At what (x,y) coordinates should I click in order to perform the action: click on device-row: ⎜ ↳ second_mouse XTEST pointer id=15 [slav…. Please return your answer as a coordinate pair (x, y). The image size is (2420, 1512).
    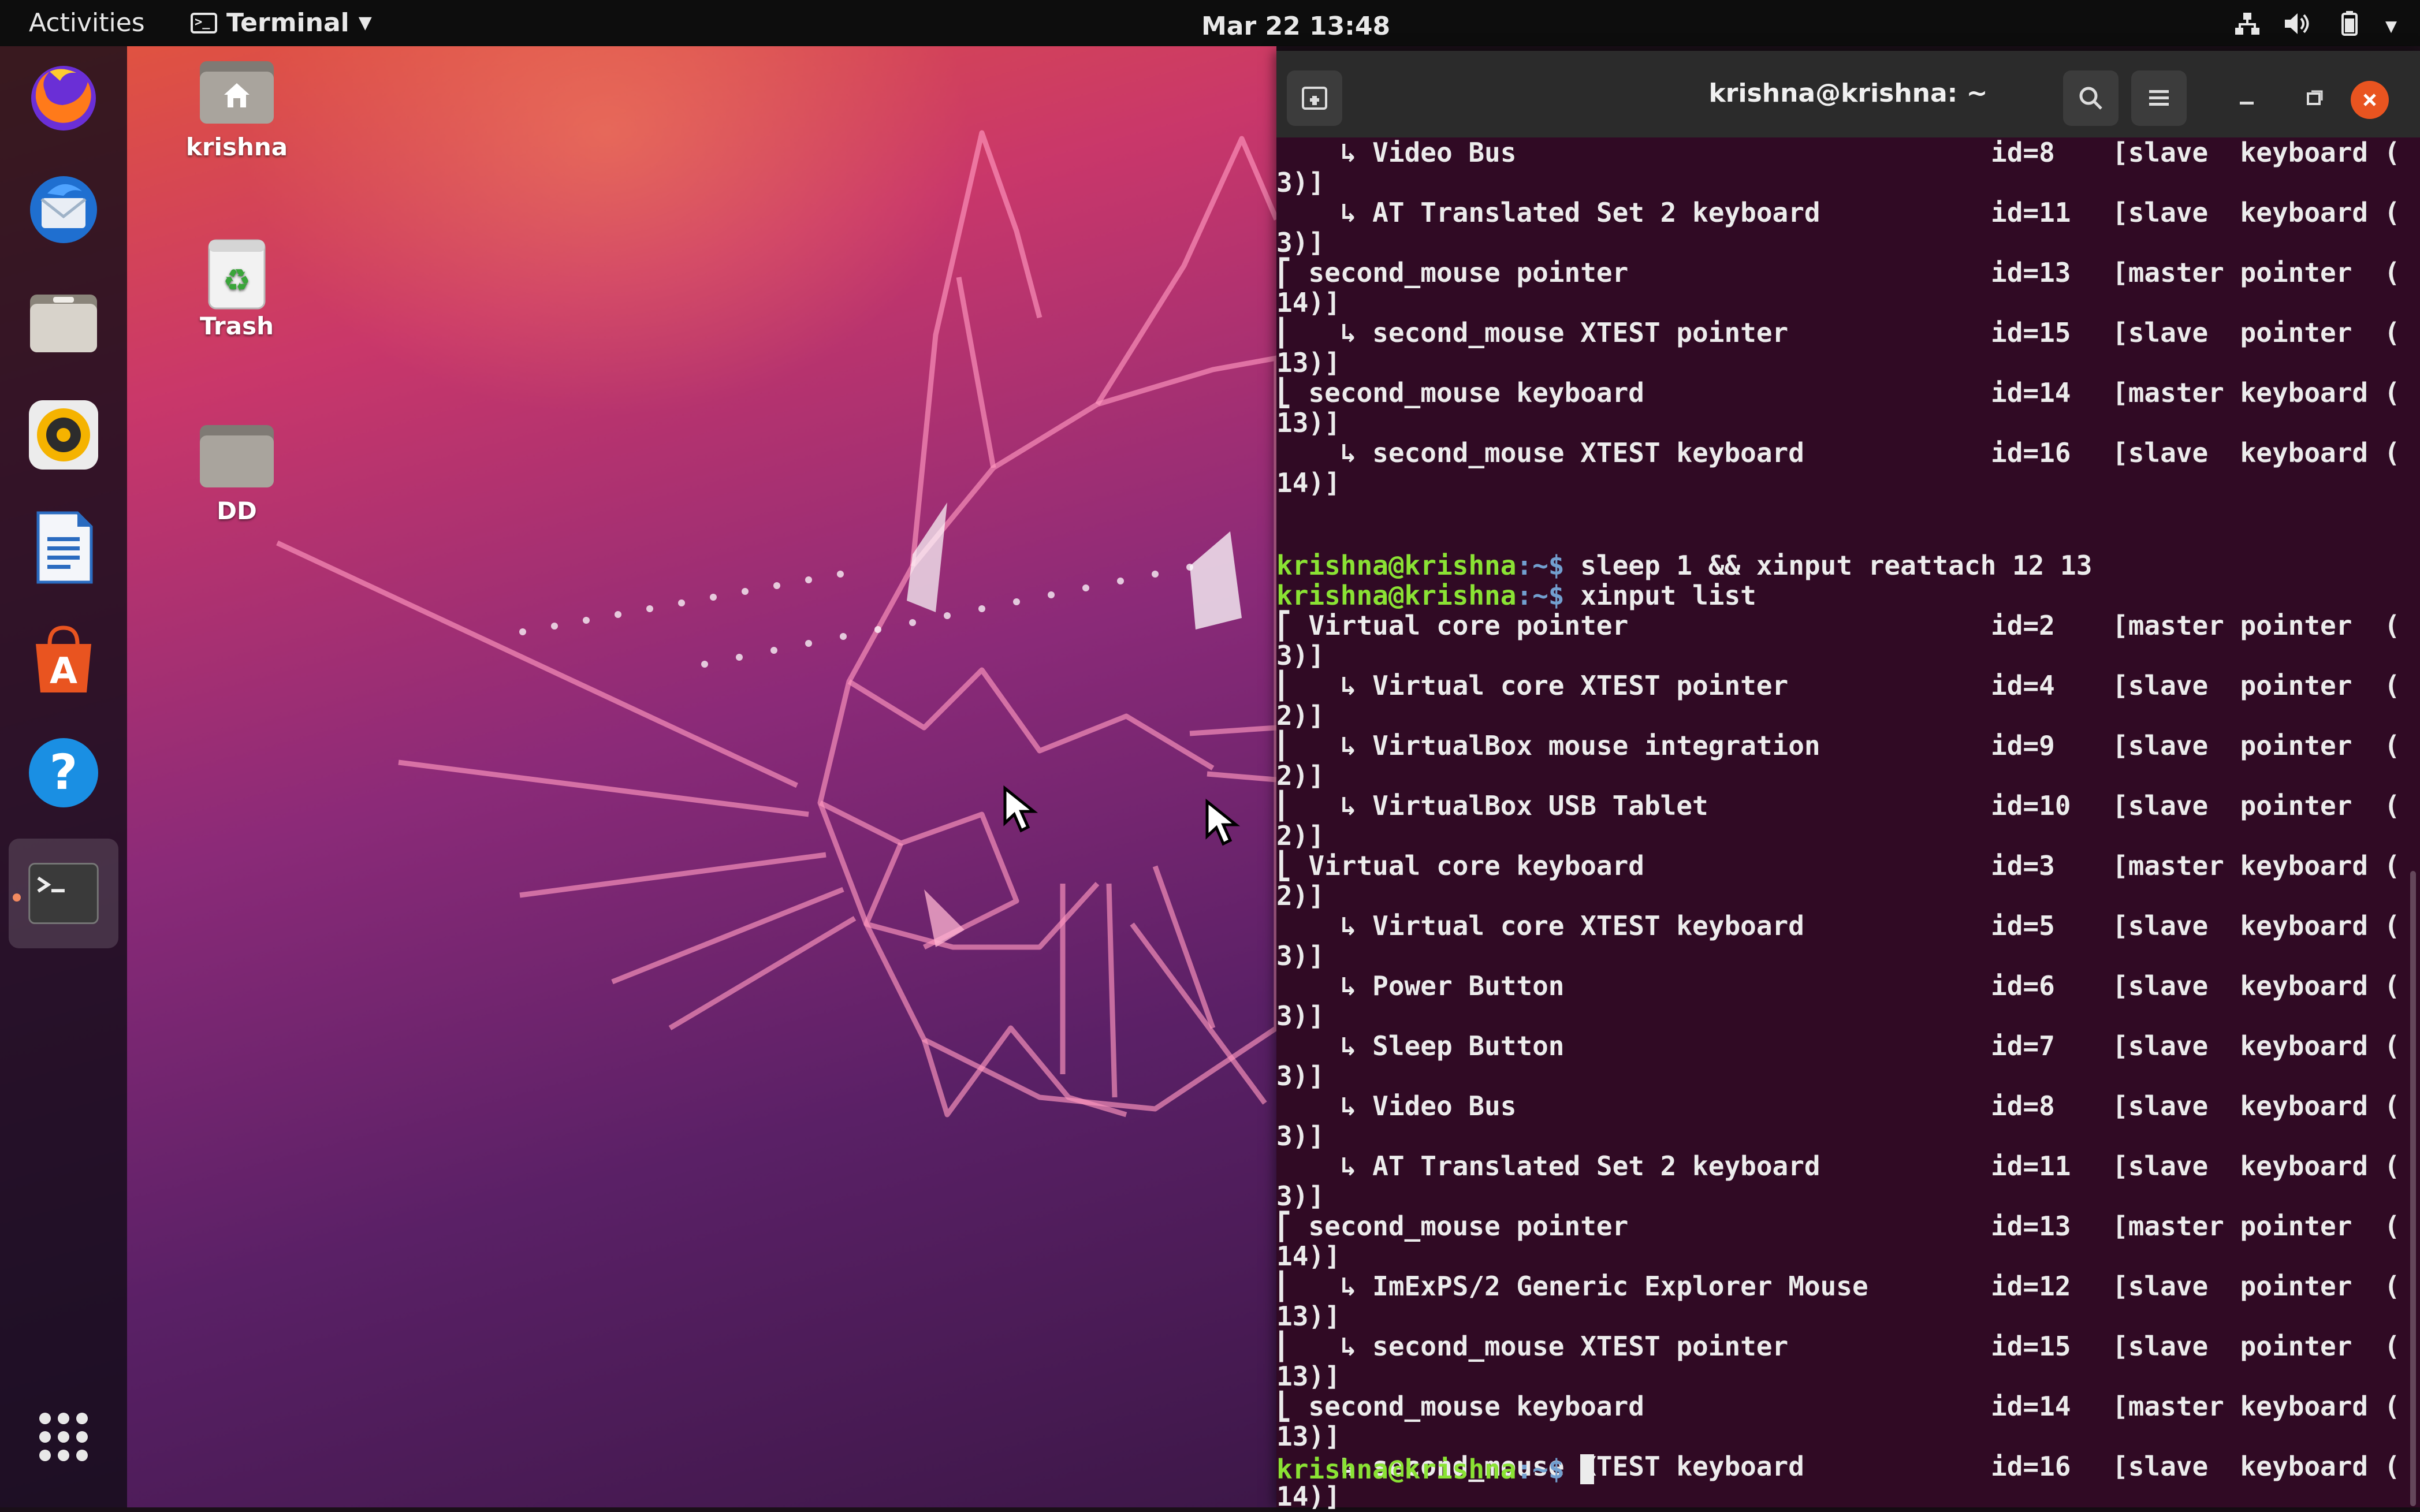
    Looking at the image, I should click on (1842, 1346).